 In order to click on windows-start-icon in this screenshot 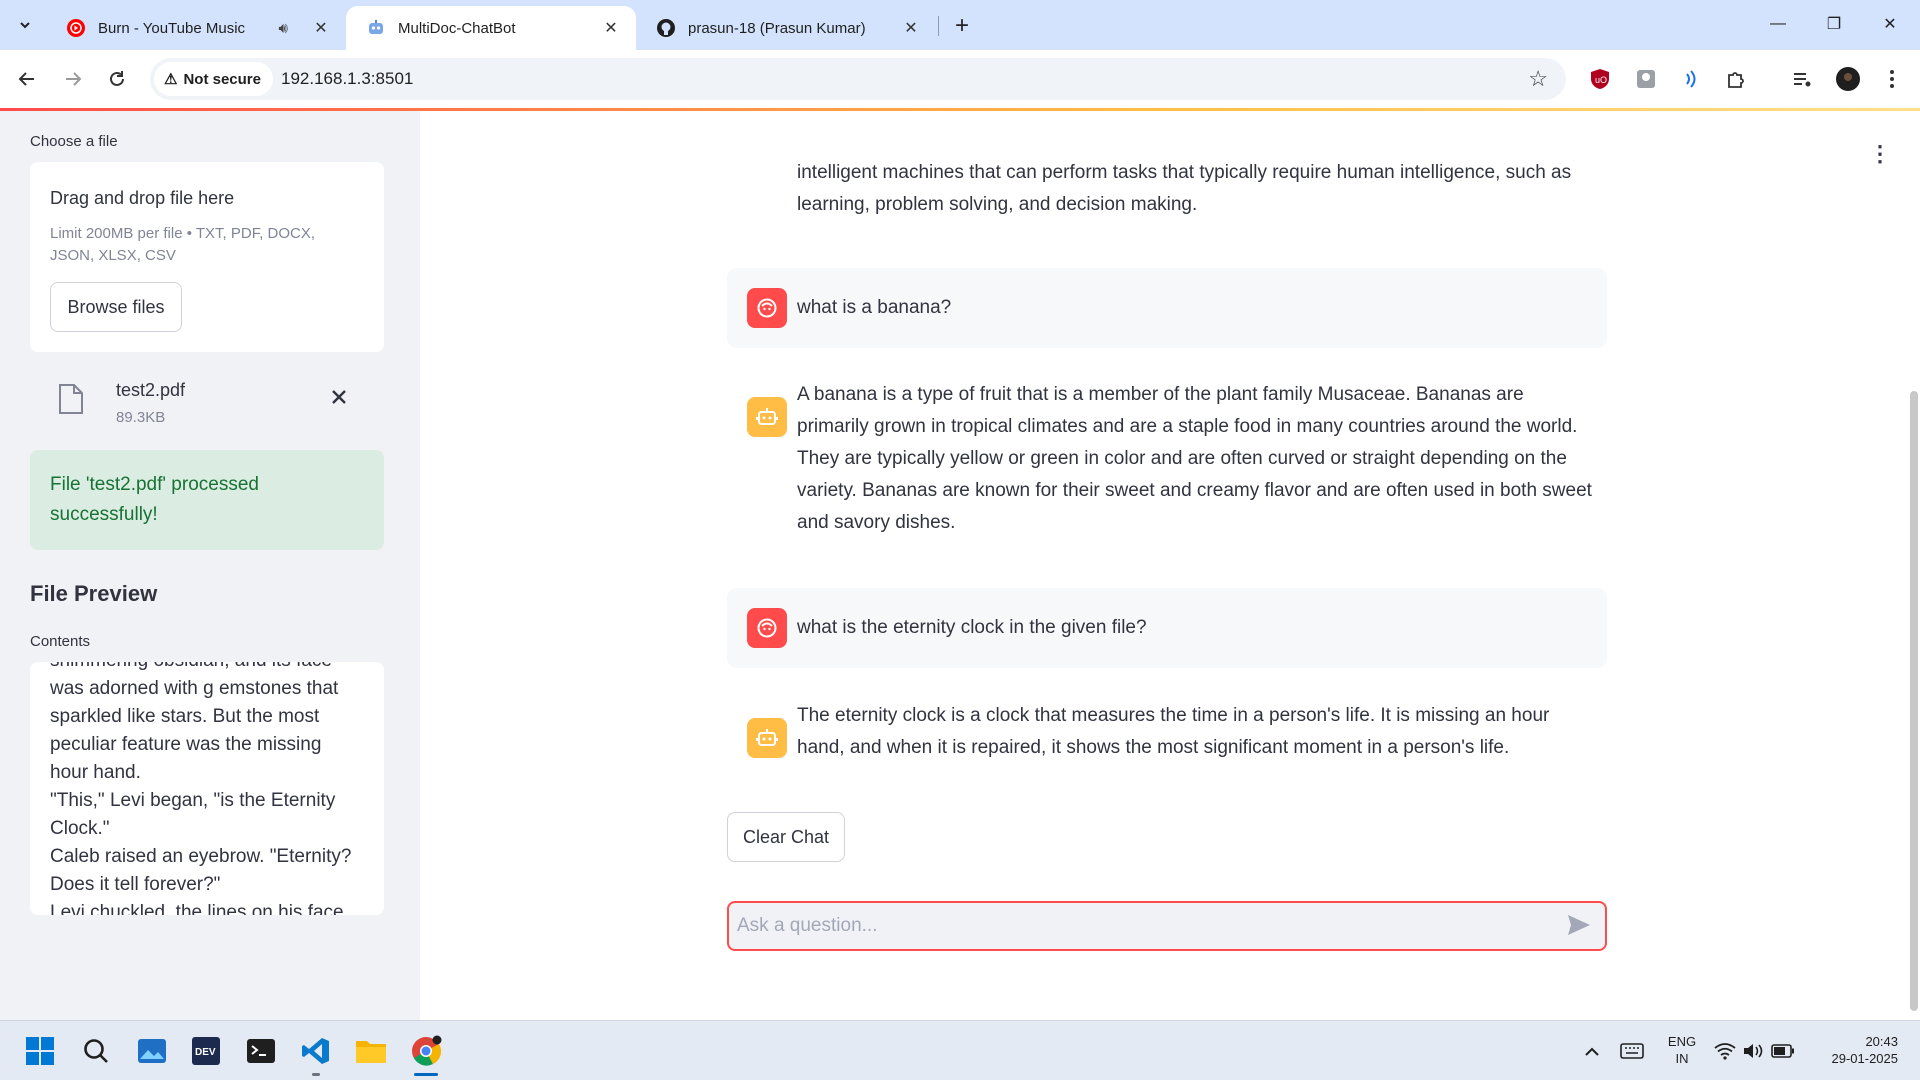, I will do `click(40, 1051)`.